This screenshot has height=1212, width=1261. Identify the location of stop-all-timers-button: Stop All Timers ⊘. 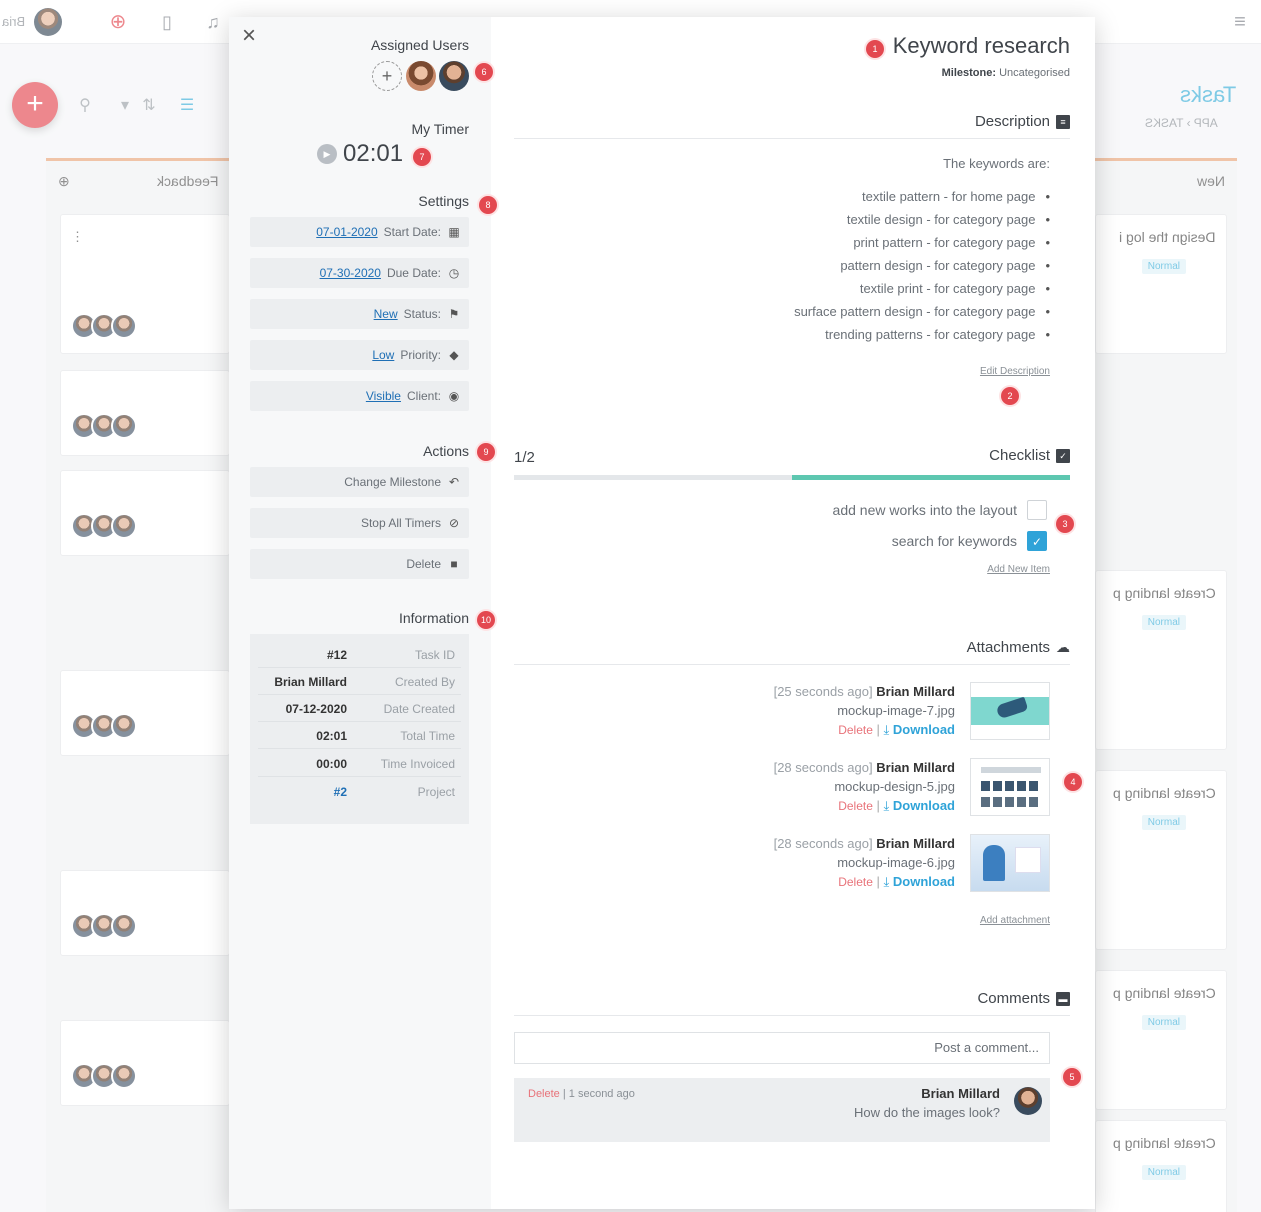
(359, 523).